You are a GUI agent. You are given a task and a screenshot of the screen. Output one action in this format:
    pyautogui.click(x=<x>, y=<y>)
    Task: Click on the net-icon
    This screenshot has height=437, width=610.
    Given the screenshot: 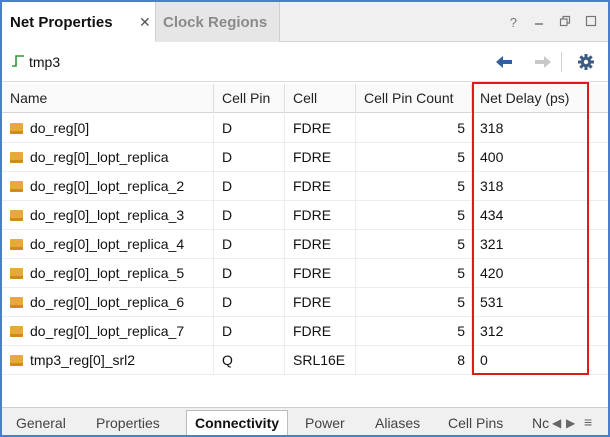 What is the action you would take?
    pyautogui.click(x=18, y=61)
    